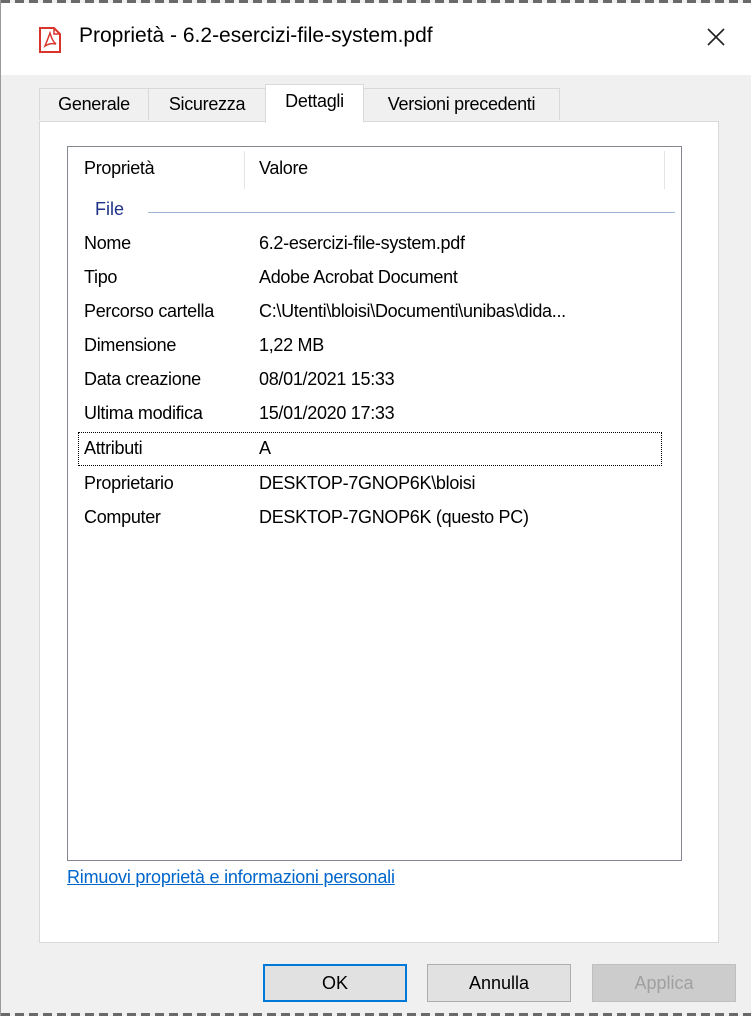 This screenshot has width=751, height=1016. I want to click on property-value: DESKTOP-7GNOP6K (questo PC), so click(394, 517).